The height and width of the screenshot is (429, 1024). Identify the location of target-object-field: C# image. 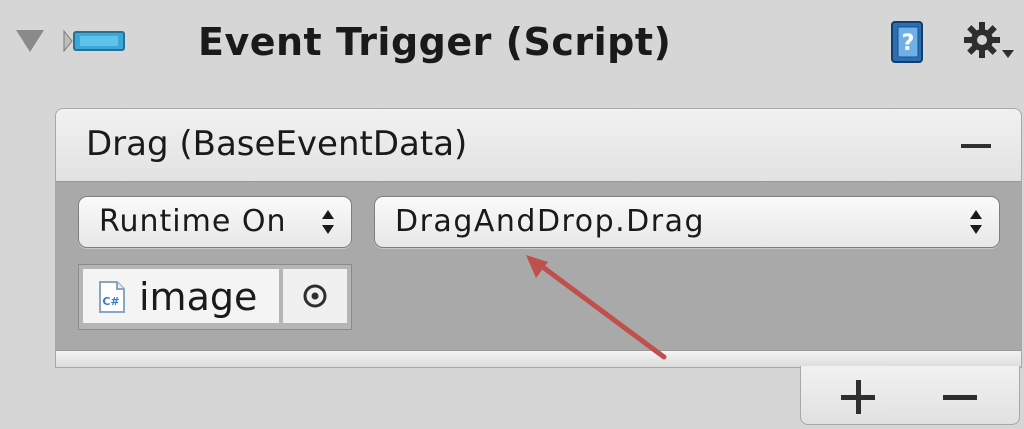
(215, 297).